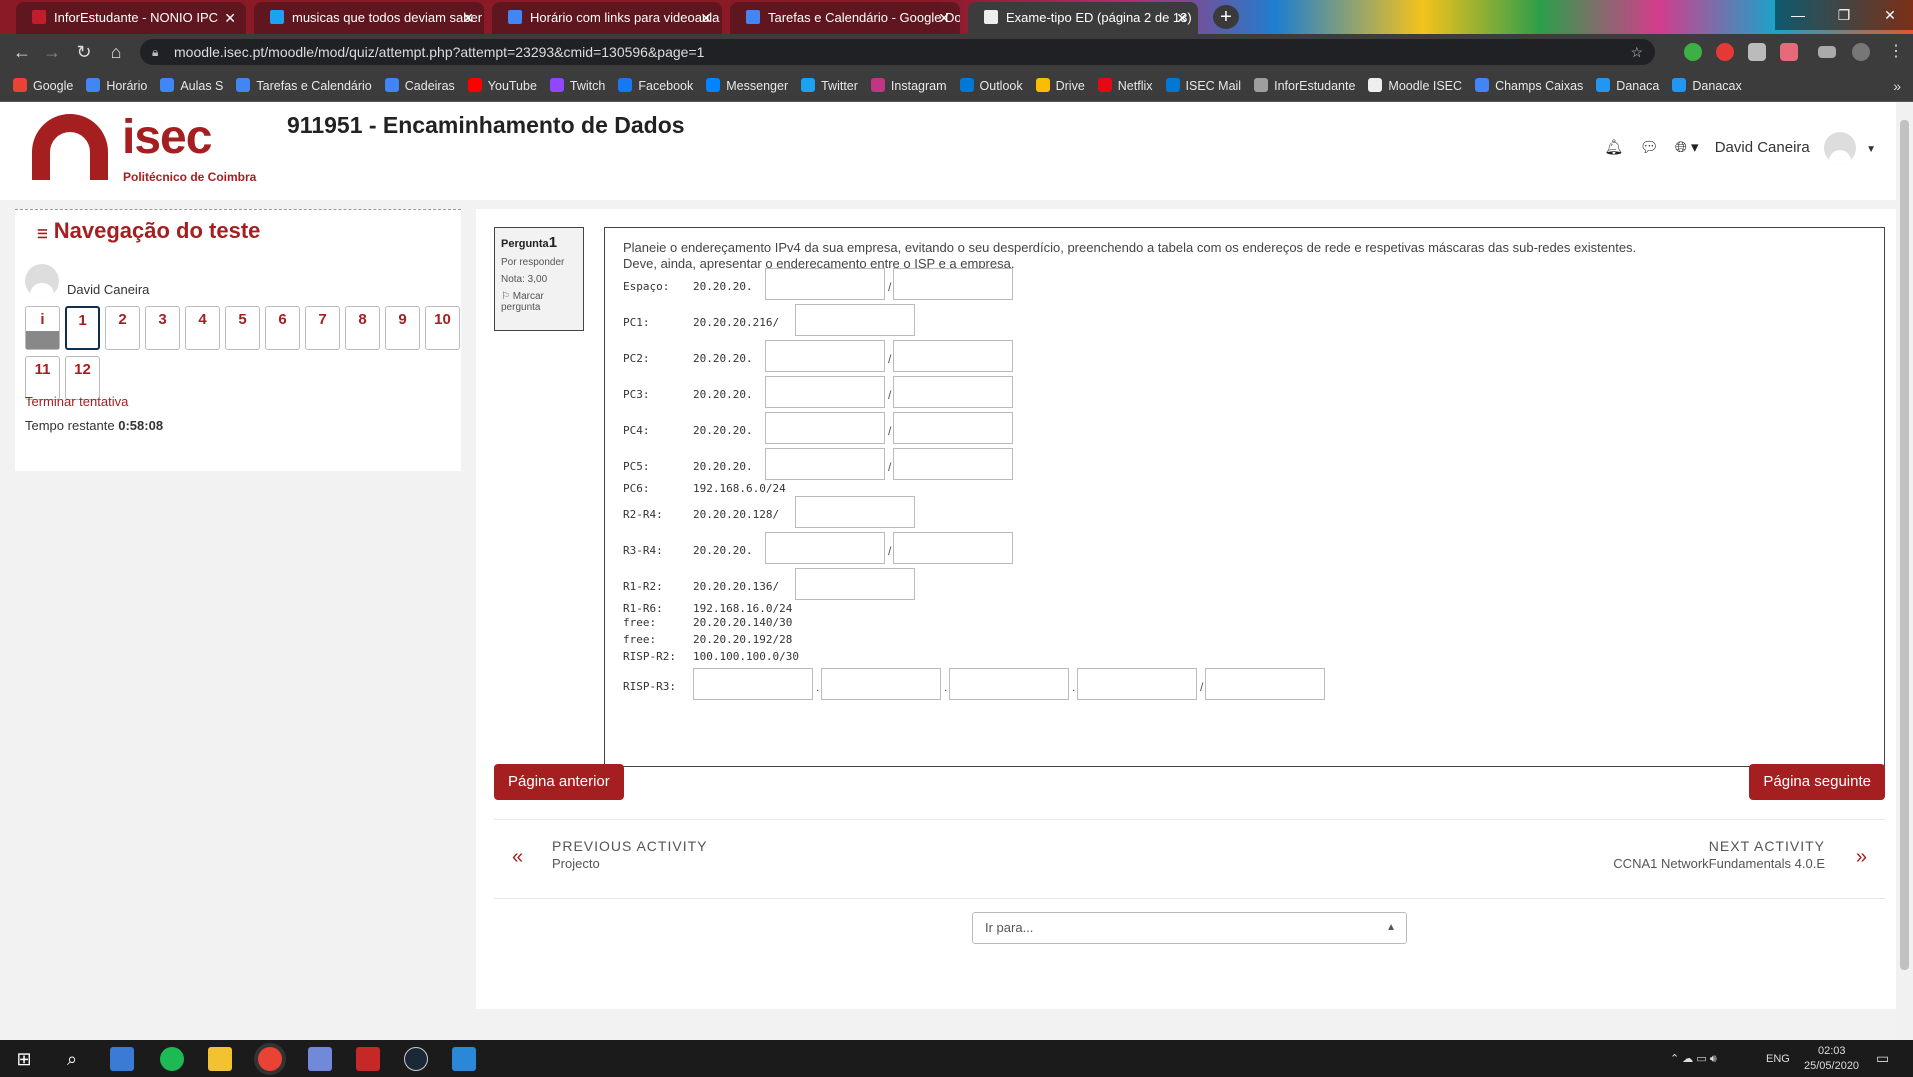 This screenshot has width=1913, height=1077. Describe the element at coordinates (131, 18) in the screenshot. I see `browser-tab: InforEstudante - NONIO IPC ✕` at that location.